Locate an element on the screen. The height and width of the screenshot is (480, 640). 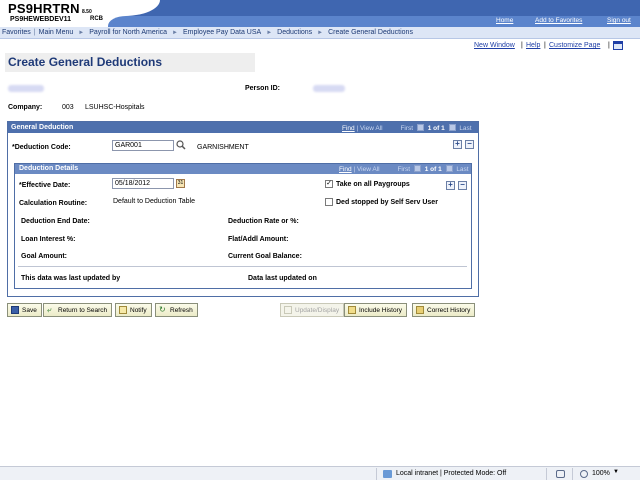
zoom-icon is located at coordinates (584, 474).